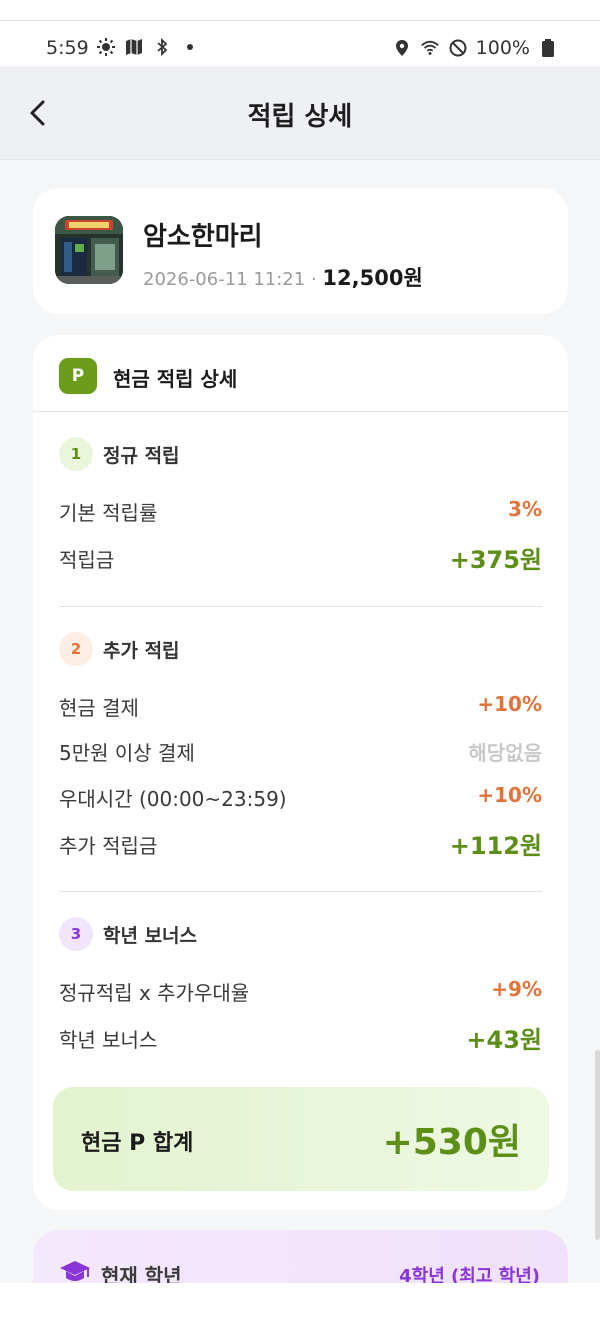 This screenshot has width=600, height=1327. I want to click on row-value: 해당없음, so click(505, 753).